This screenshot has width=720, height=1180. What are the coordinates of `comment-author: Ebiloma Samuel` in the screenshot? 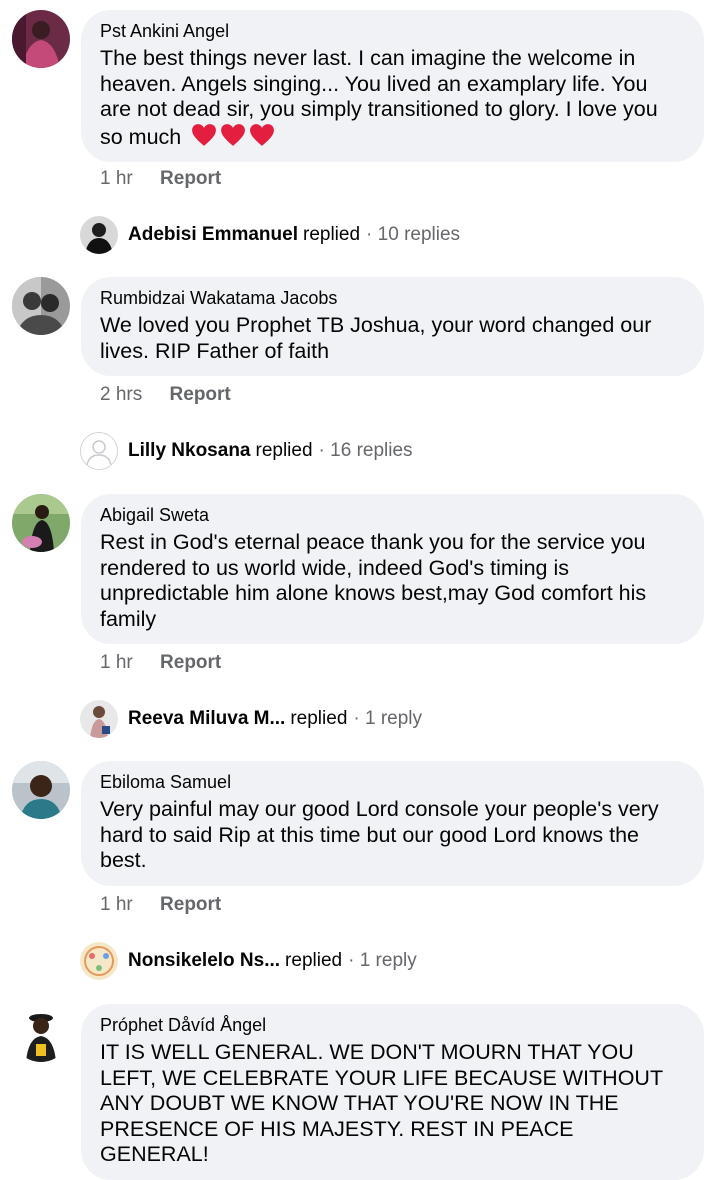 It's located at (392, 782).